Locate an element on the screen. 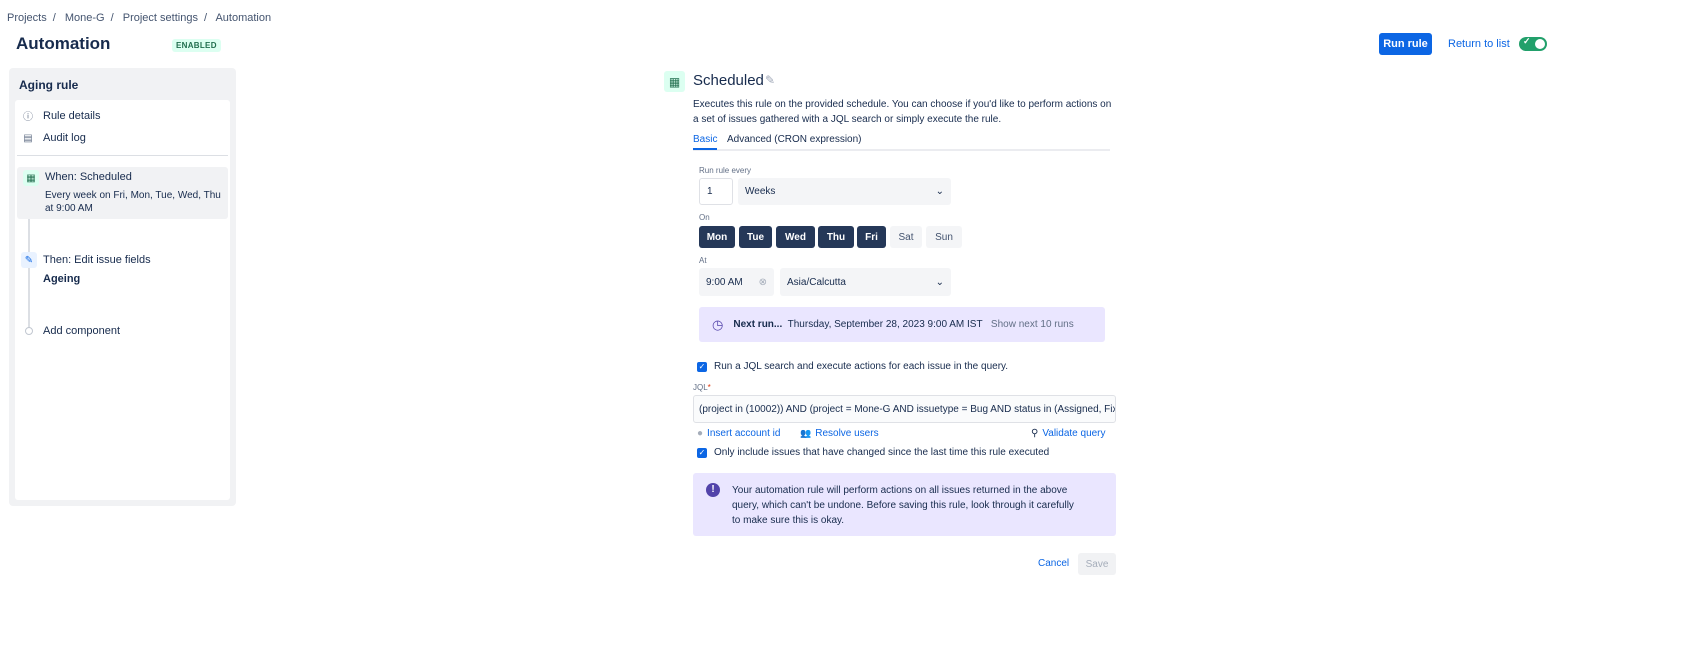  next-run-value: Thursday, September 28, 2023 9:00 AM IST is located at coordinates (885, 324).